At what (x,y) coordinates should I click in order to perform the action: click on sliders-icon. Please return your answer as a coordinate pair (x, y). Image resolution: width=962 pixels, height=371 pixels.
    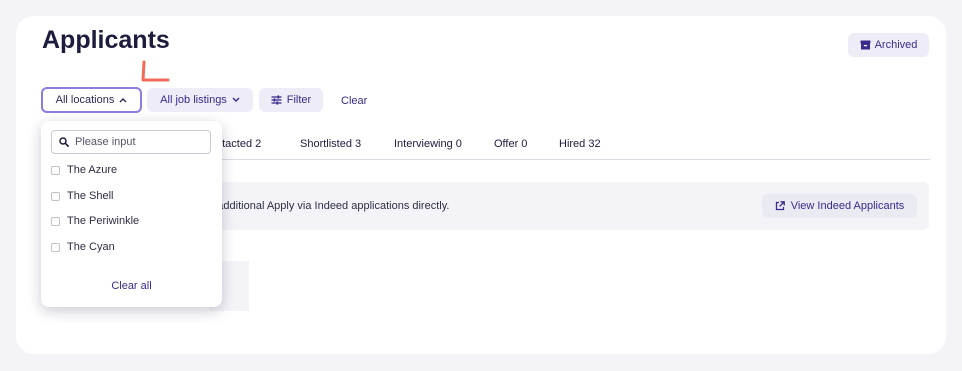
    Looking at the image, I should click on (276, 100).